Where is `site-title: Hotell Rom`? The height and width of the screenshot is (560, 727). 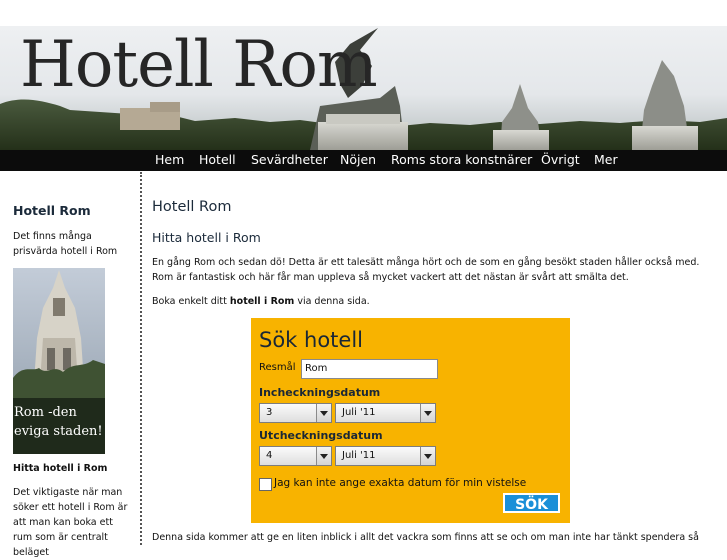
site-title: Hotell Rom is located at coordinates (199, 65).